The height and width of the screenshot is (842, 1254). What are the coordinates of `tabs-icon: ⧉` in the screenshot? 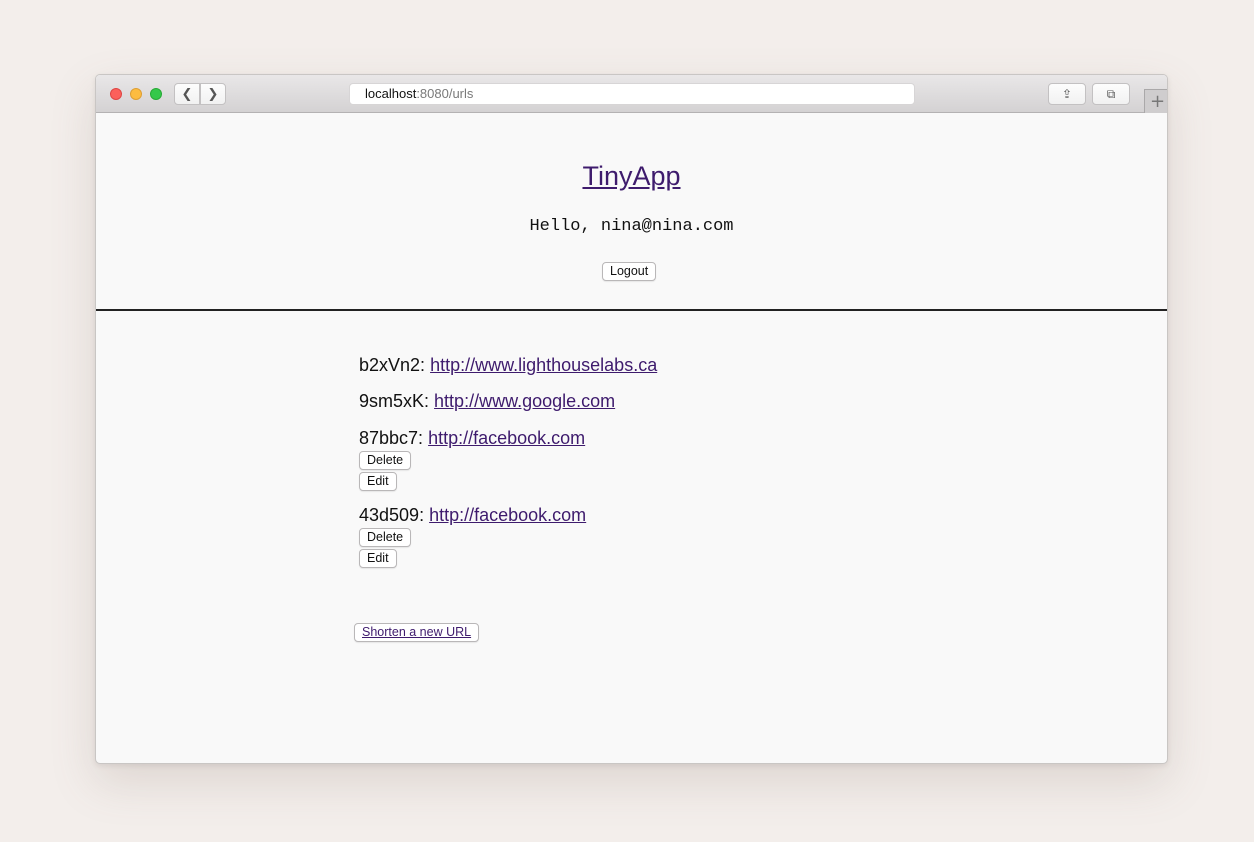 It's located at (1111, 93).